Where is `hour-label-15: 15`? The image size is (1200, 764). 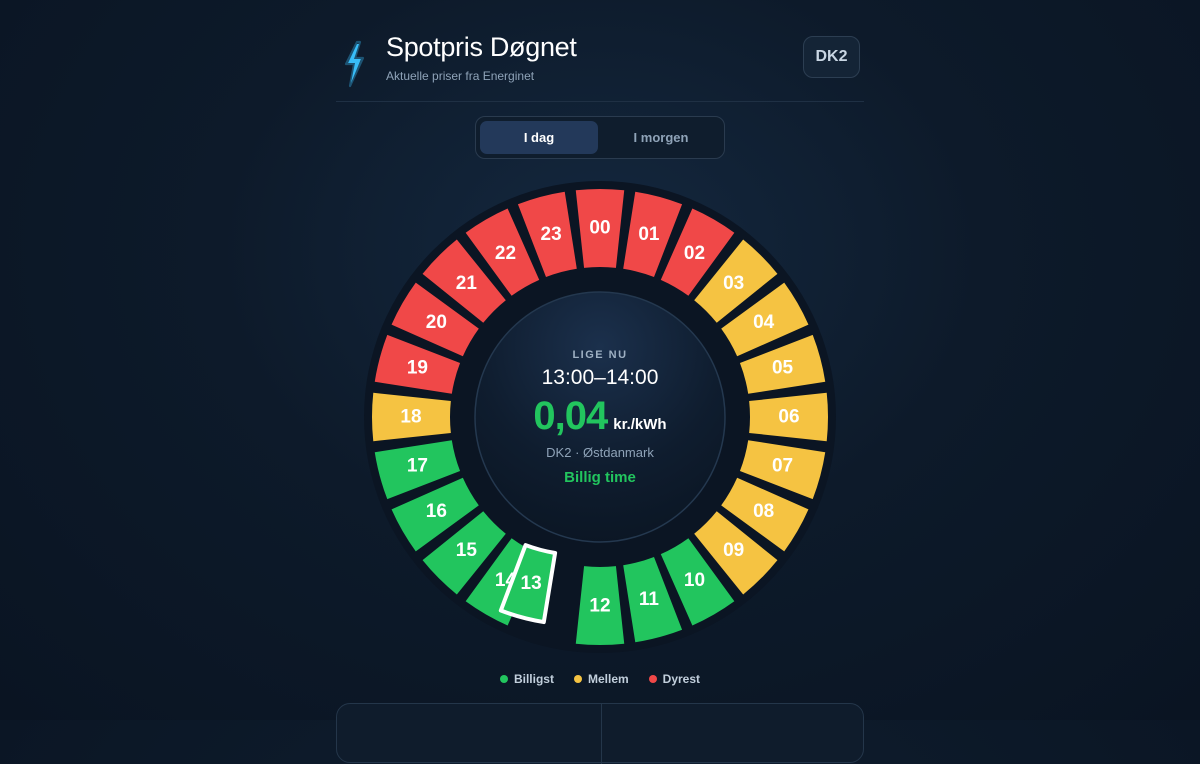 hour-label-15: 15 is located at coordinates (467, 550).